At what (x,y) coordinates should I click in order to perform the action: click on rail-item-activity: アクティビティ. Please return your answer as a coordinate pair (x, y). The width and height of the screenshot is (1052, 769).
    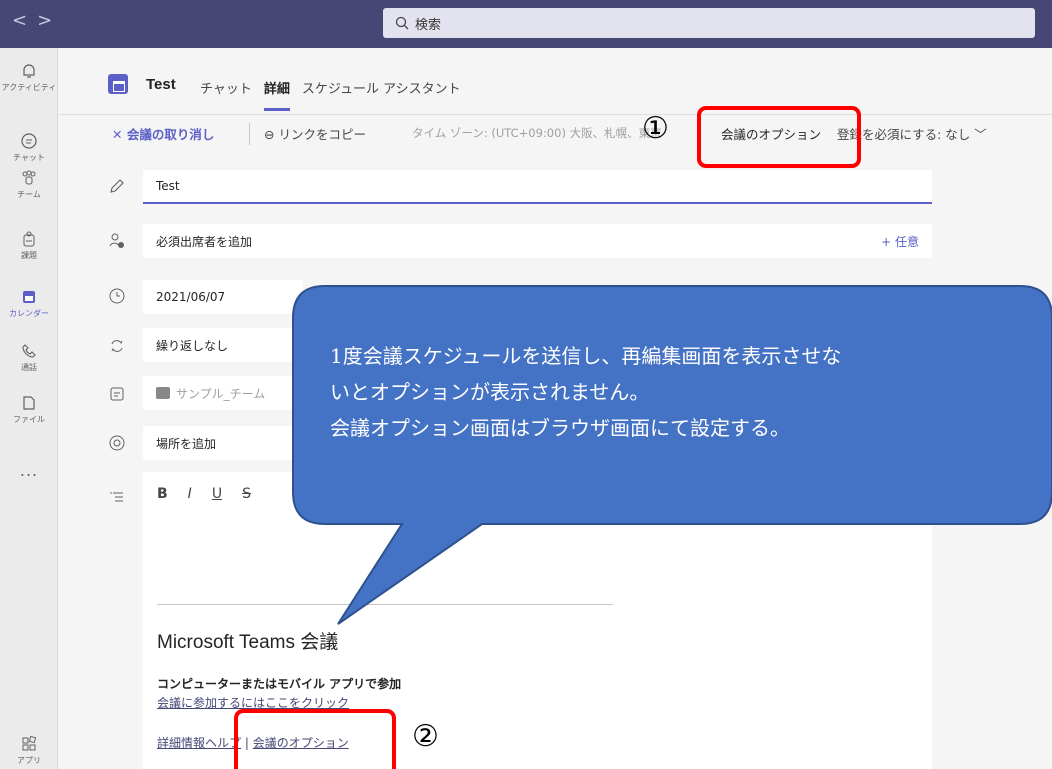
    Looking at the image, I should click on (29, 77).